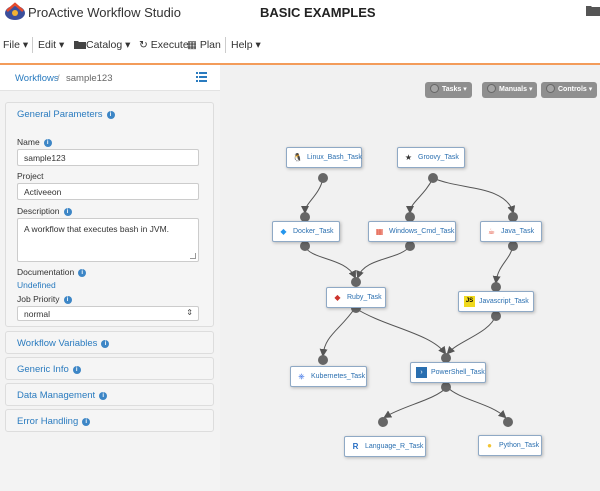  I want to click on task-python: ● Python_Task, so click(510, 445).